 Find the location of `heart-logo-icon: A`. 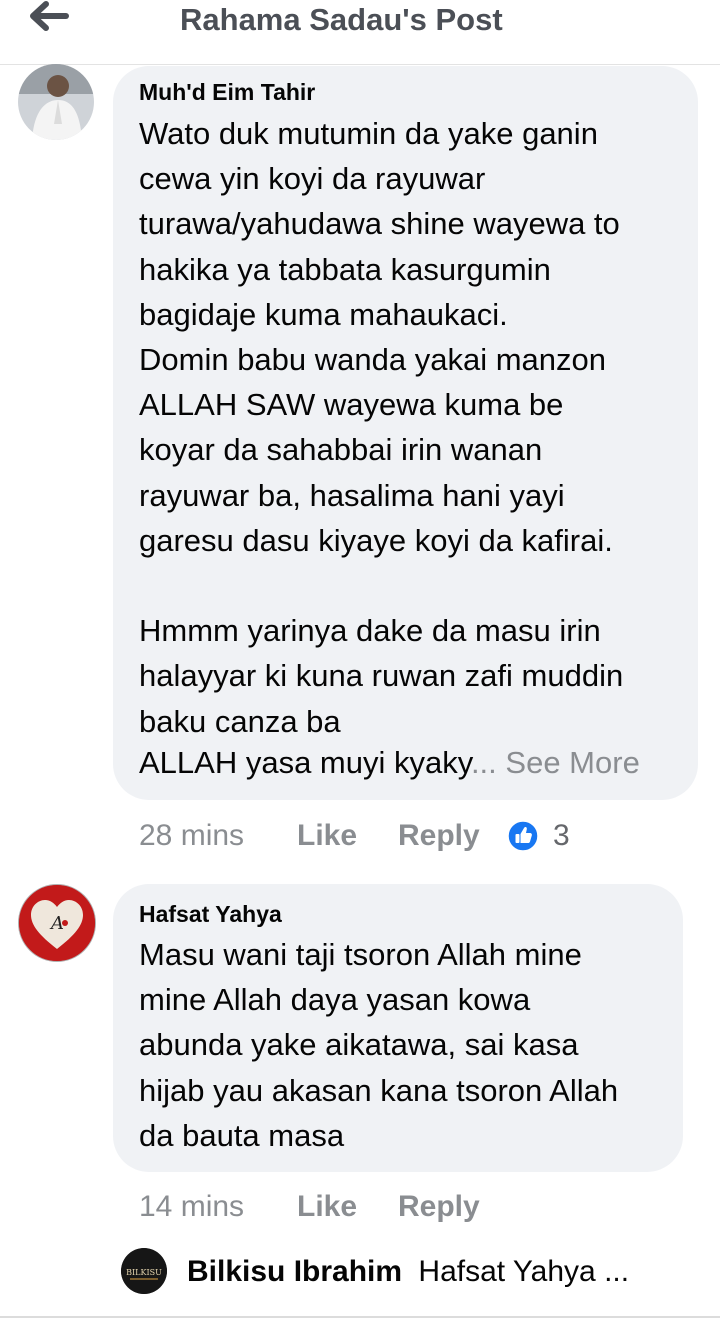

heart-logo-icon: A is located at coordinates (57, 923).